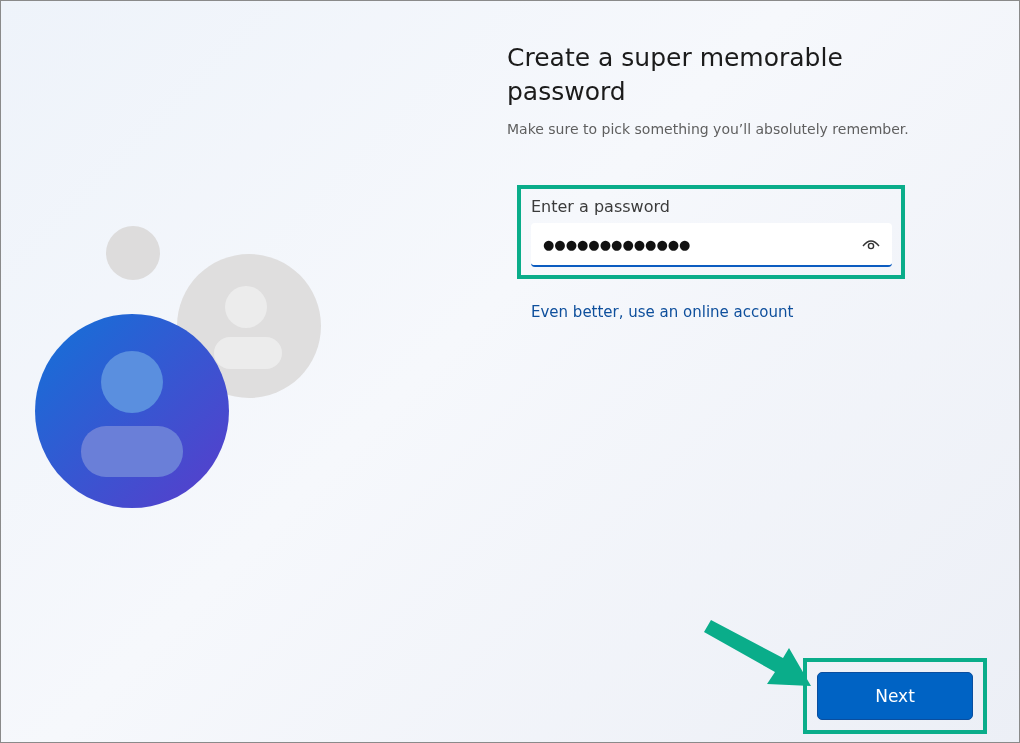 This screenshot has width=1020, height=743. What do you see at coordinates (675, 75) in the screenshot?
I see `page-title: Create a super memorable password` at bounding box center [675, 75].